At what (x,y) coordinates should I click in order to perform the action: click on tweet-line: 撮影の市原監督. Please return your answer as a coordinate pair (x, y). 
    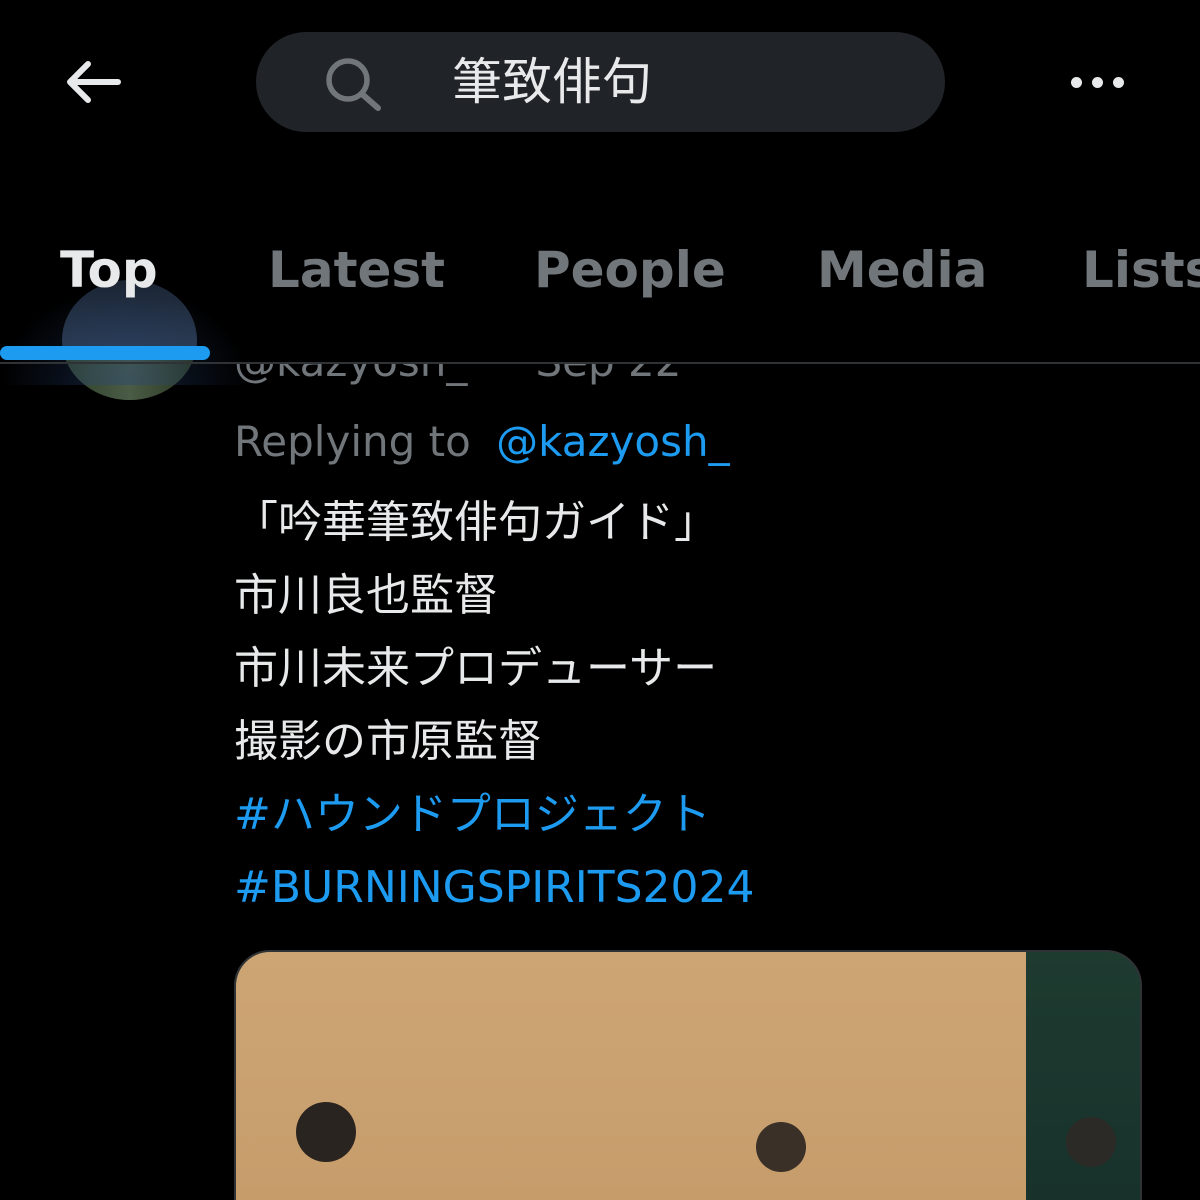
    Looking at the image, I should click on (388, 741).